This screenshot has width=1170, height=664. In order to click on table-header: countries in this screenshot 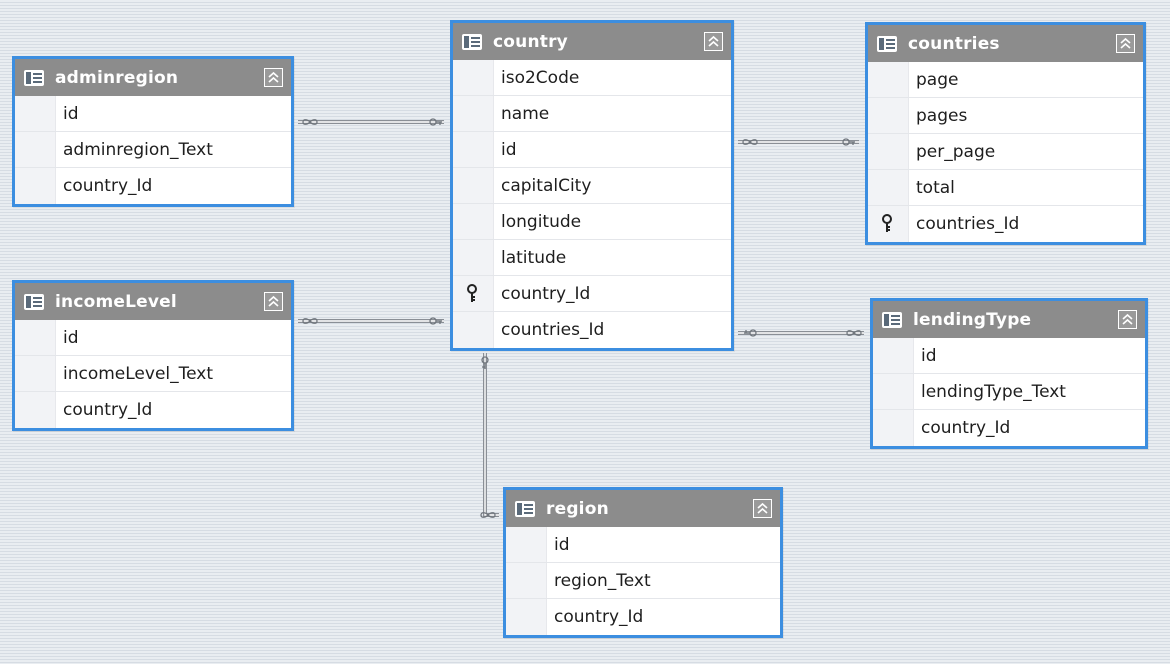, I will do `click(1005, 43)`.